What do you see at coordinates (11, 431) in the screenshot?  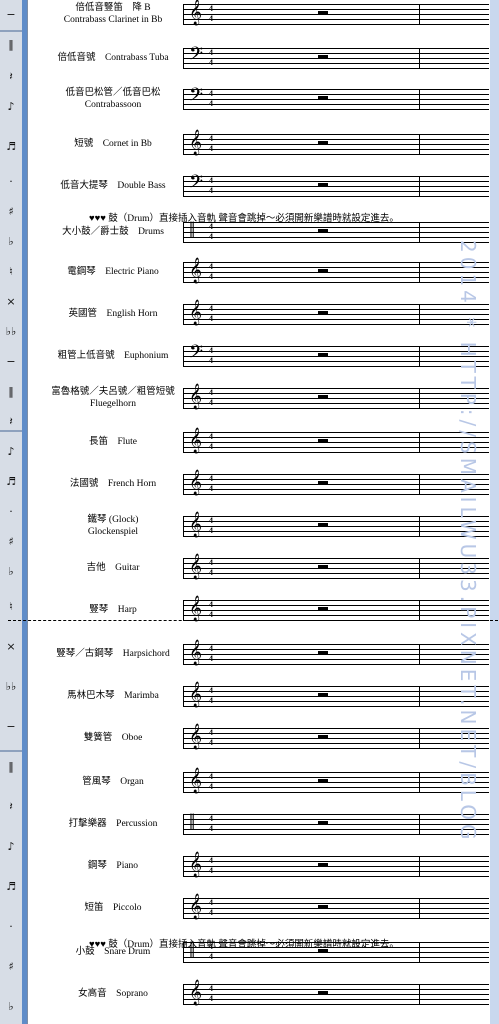 I see `toolbar-separator` at bounding box center [11, 431].